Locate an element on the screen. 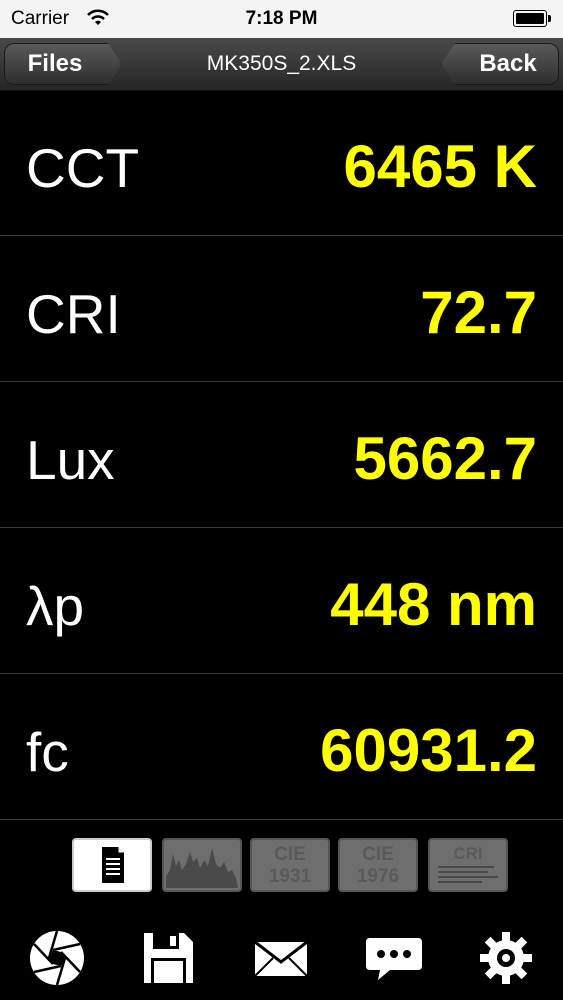 This screenshot has width=563, height=1000. tab-cie-1976: CIE 1976 is located at coordinates (378, 865).